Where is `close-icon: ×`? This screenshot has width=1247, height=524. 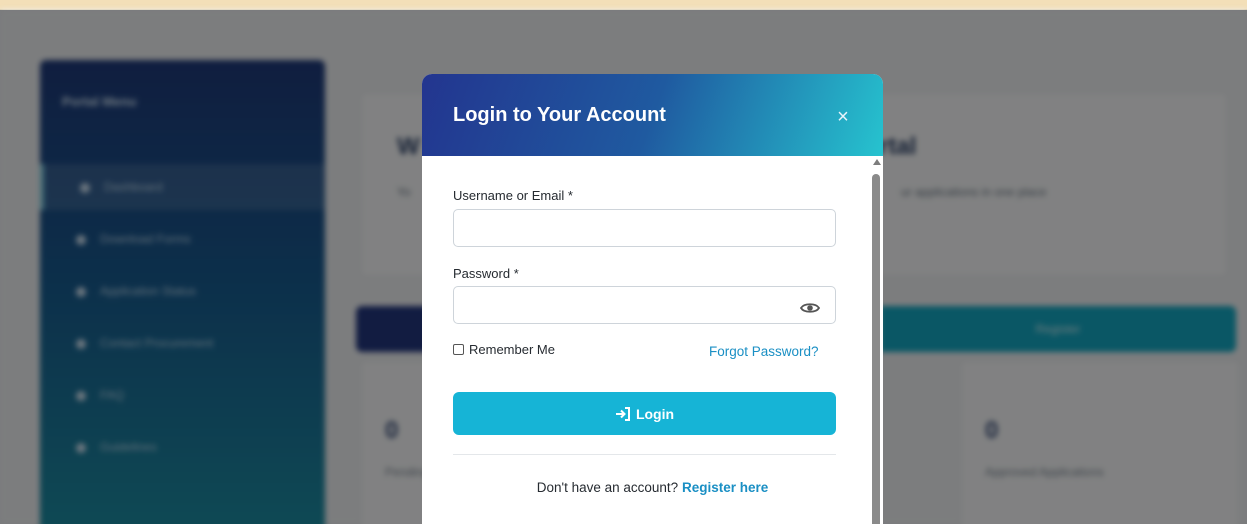
close-icon: × is located at coordinates (843, 117).